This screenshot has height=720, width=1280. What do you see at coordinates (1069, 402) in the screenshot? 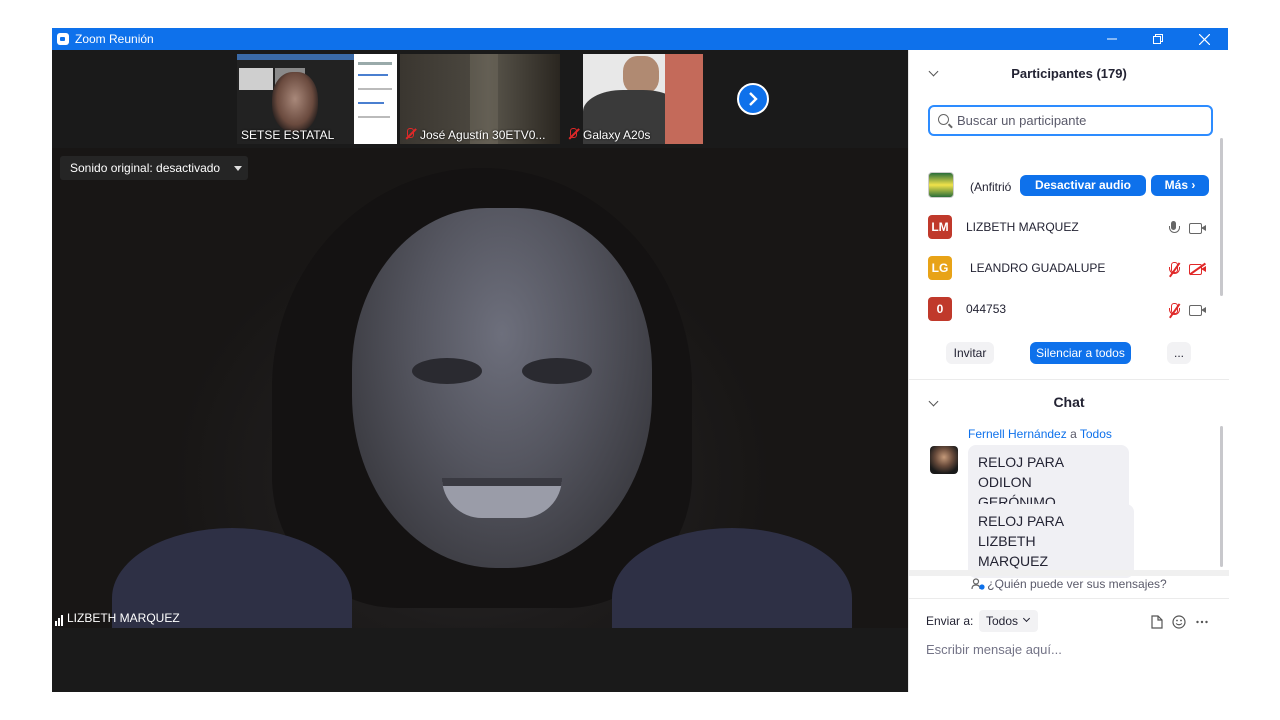
I see `chat-title: Chat` at bounding box center [1069, 402].